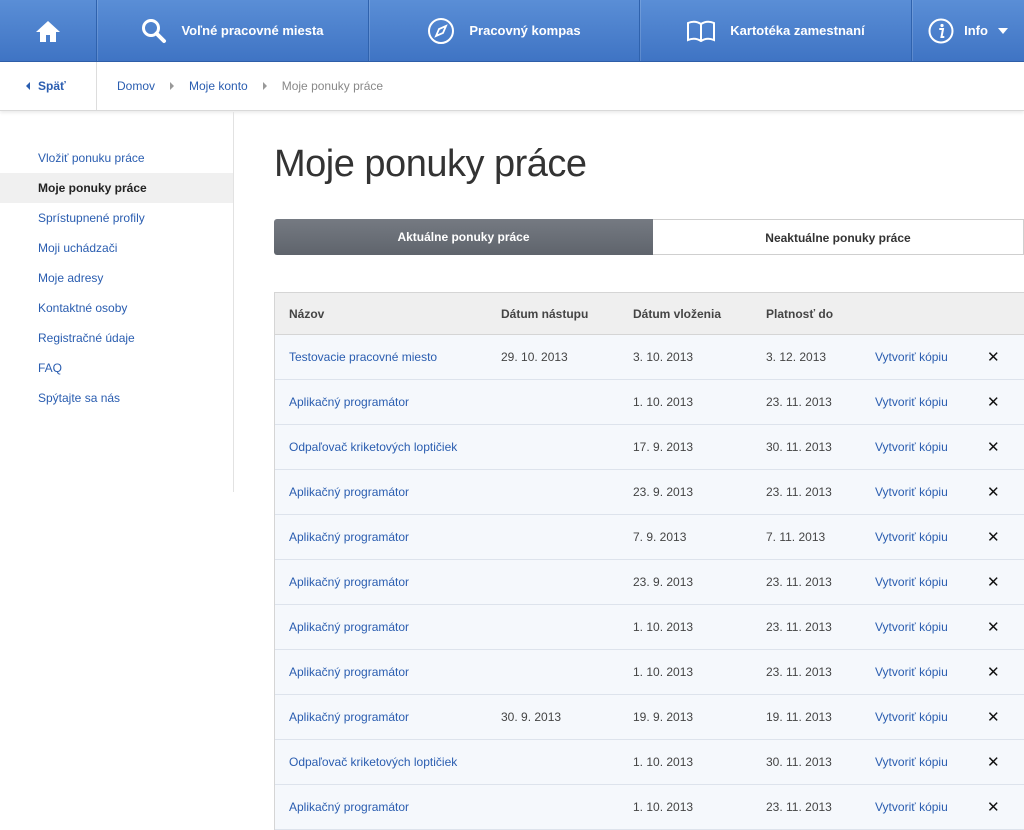  Describe the element at coordinates (116, 188) in the screenshot. I see `sidebar-item-my-job-offers: Moje ponuky práce` at that location.